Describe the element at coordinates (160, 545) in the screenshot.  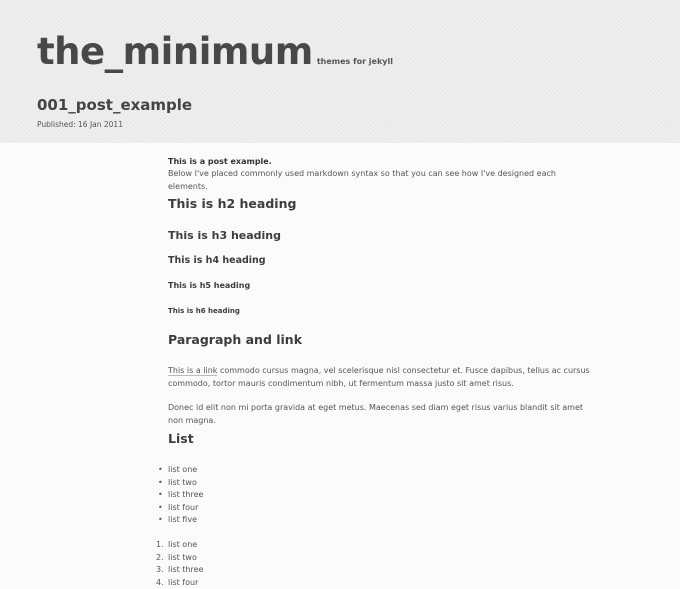
I see `list-number: 1.` at that location.